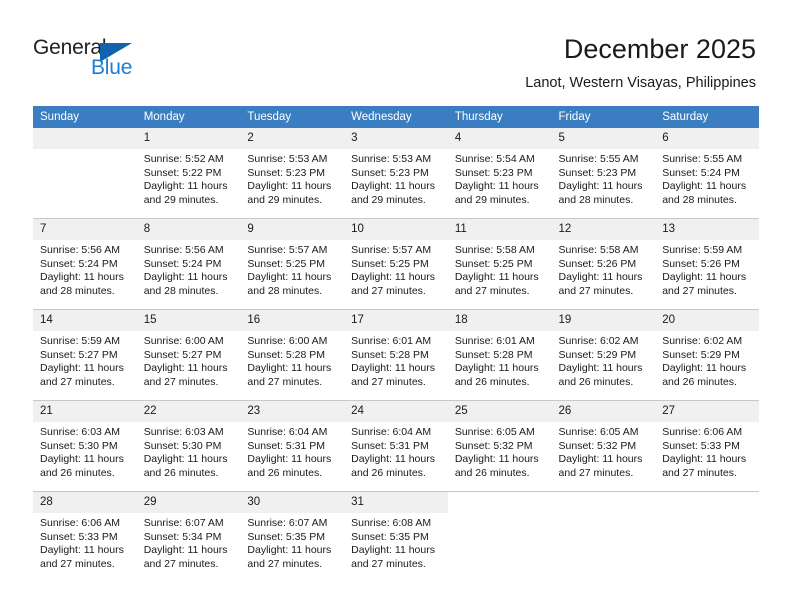 This screenshot has width=792, height=612. I want to click on weekday-header-tuesday: Tuesday, so click(292, 117).